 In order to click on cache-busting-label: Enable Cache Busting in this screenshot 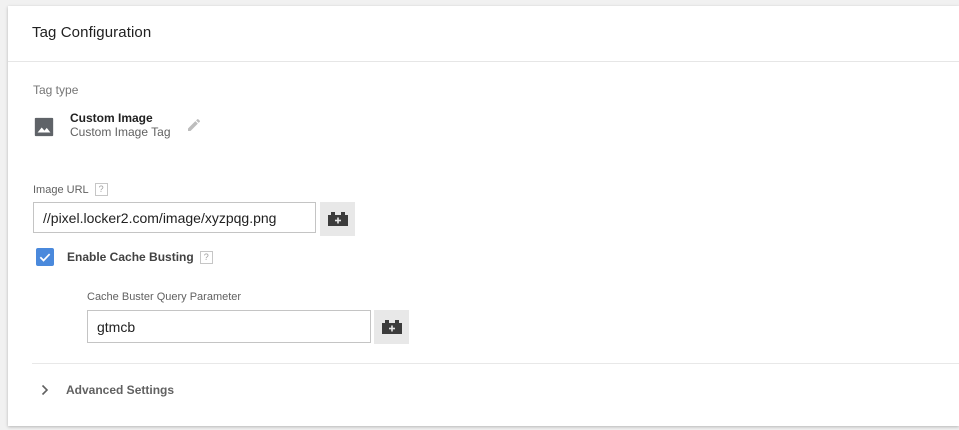, I will do `click(130, 257)`.